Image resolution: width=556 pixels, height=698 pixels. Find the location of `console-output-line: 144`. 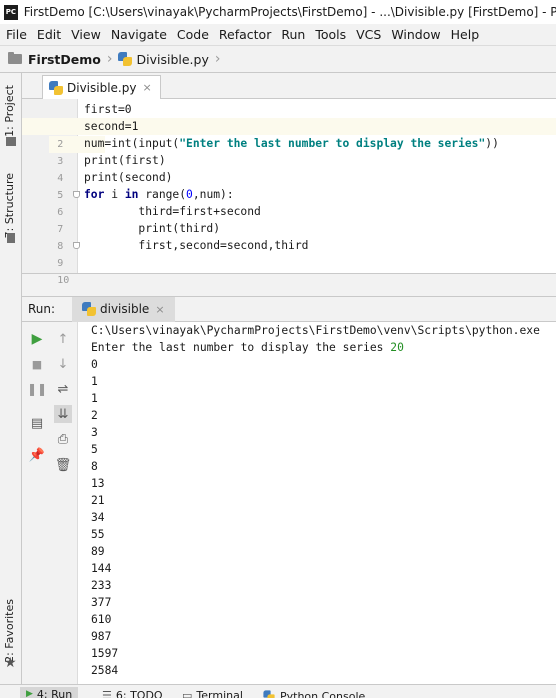

console-output-line: 144 is located at coordinates (101, 568).